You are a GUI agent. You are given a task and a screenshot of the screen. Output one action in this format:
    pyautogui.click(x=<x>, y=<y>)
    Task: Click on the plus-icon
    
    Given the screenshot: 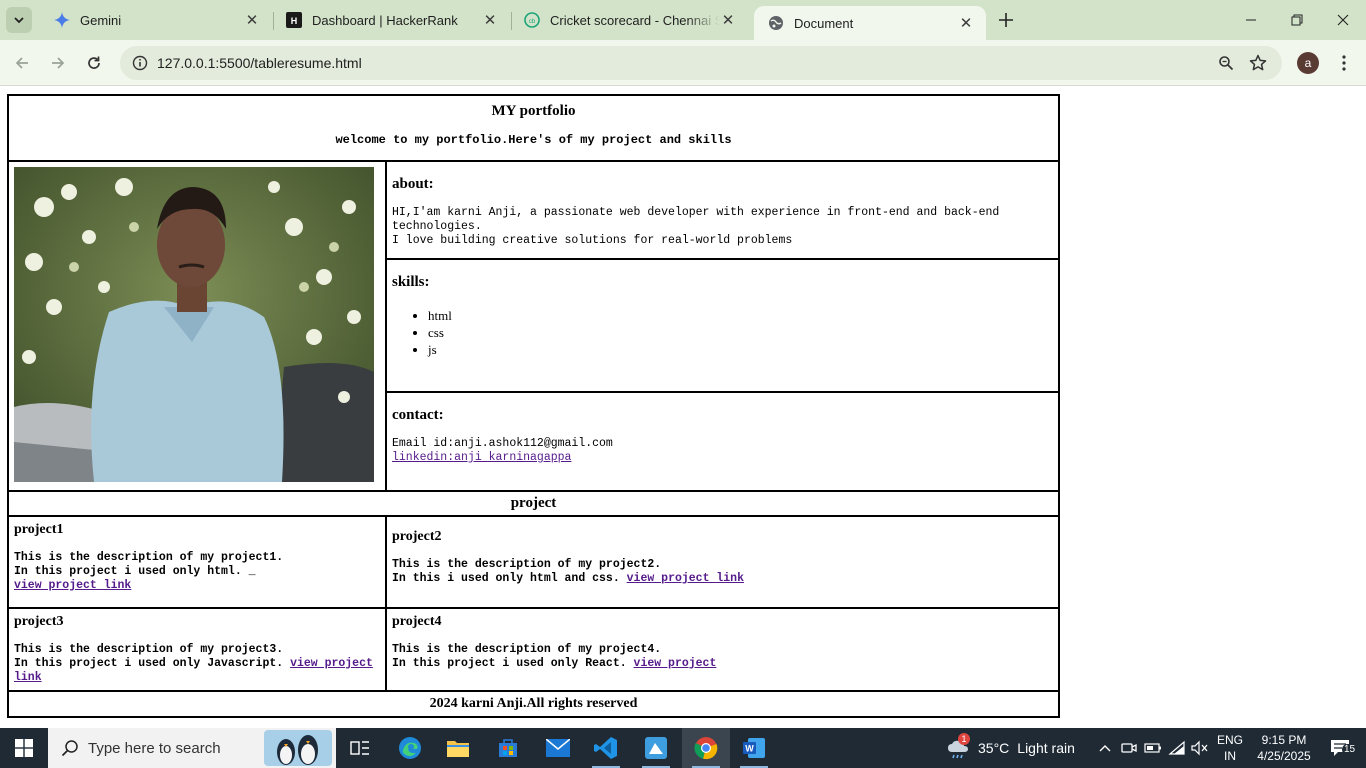 What is the action you would take?
    pyautogui.click(x=1006, y=20)
    